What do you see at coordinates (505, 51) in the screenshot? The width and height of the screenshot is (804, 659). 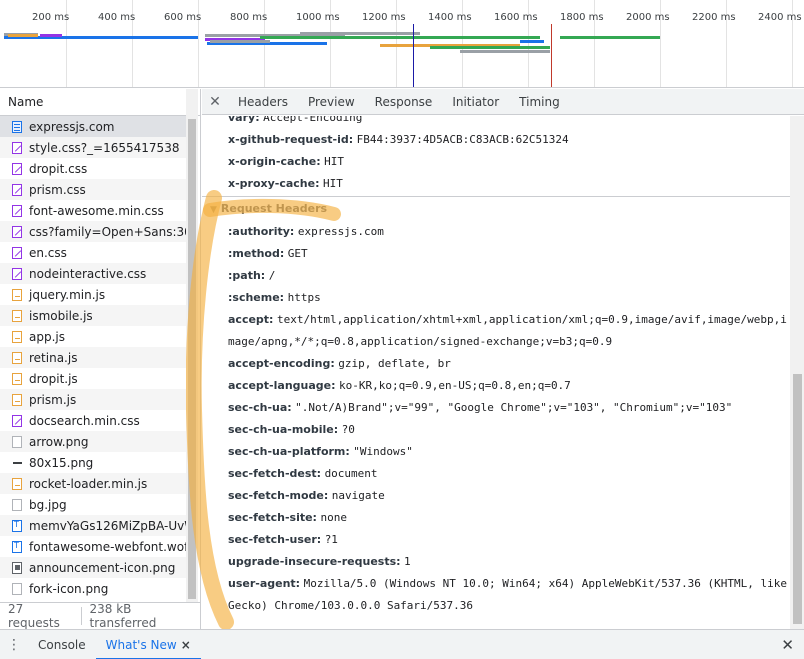 I see `waterfall-bar` at bounding box center [505, 51].